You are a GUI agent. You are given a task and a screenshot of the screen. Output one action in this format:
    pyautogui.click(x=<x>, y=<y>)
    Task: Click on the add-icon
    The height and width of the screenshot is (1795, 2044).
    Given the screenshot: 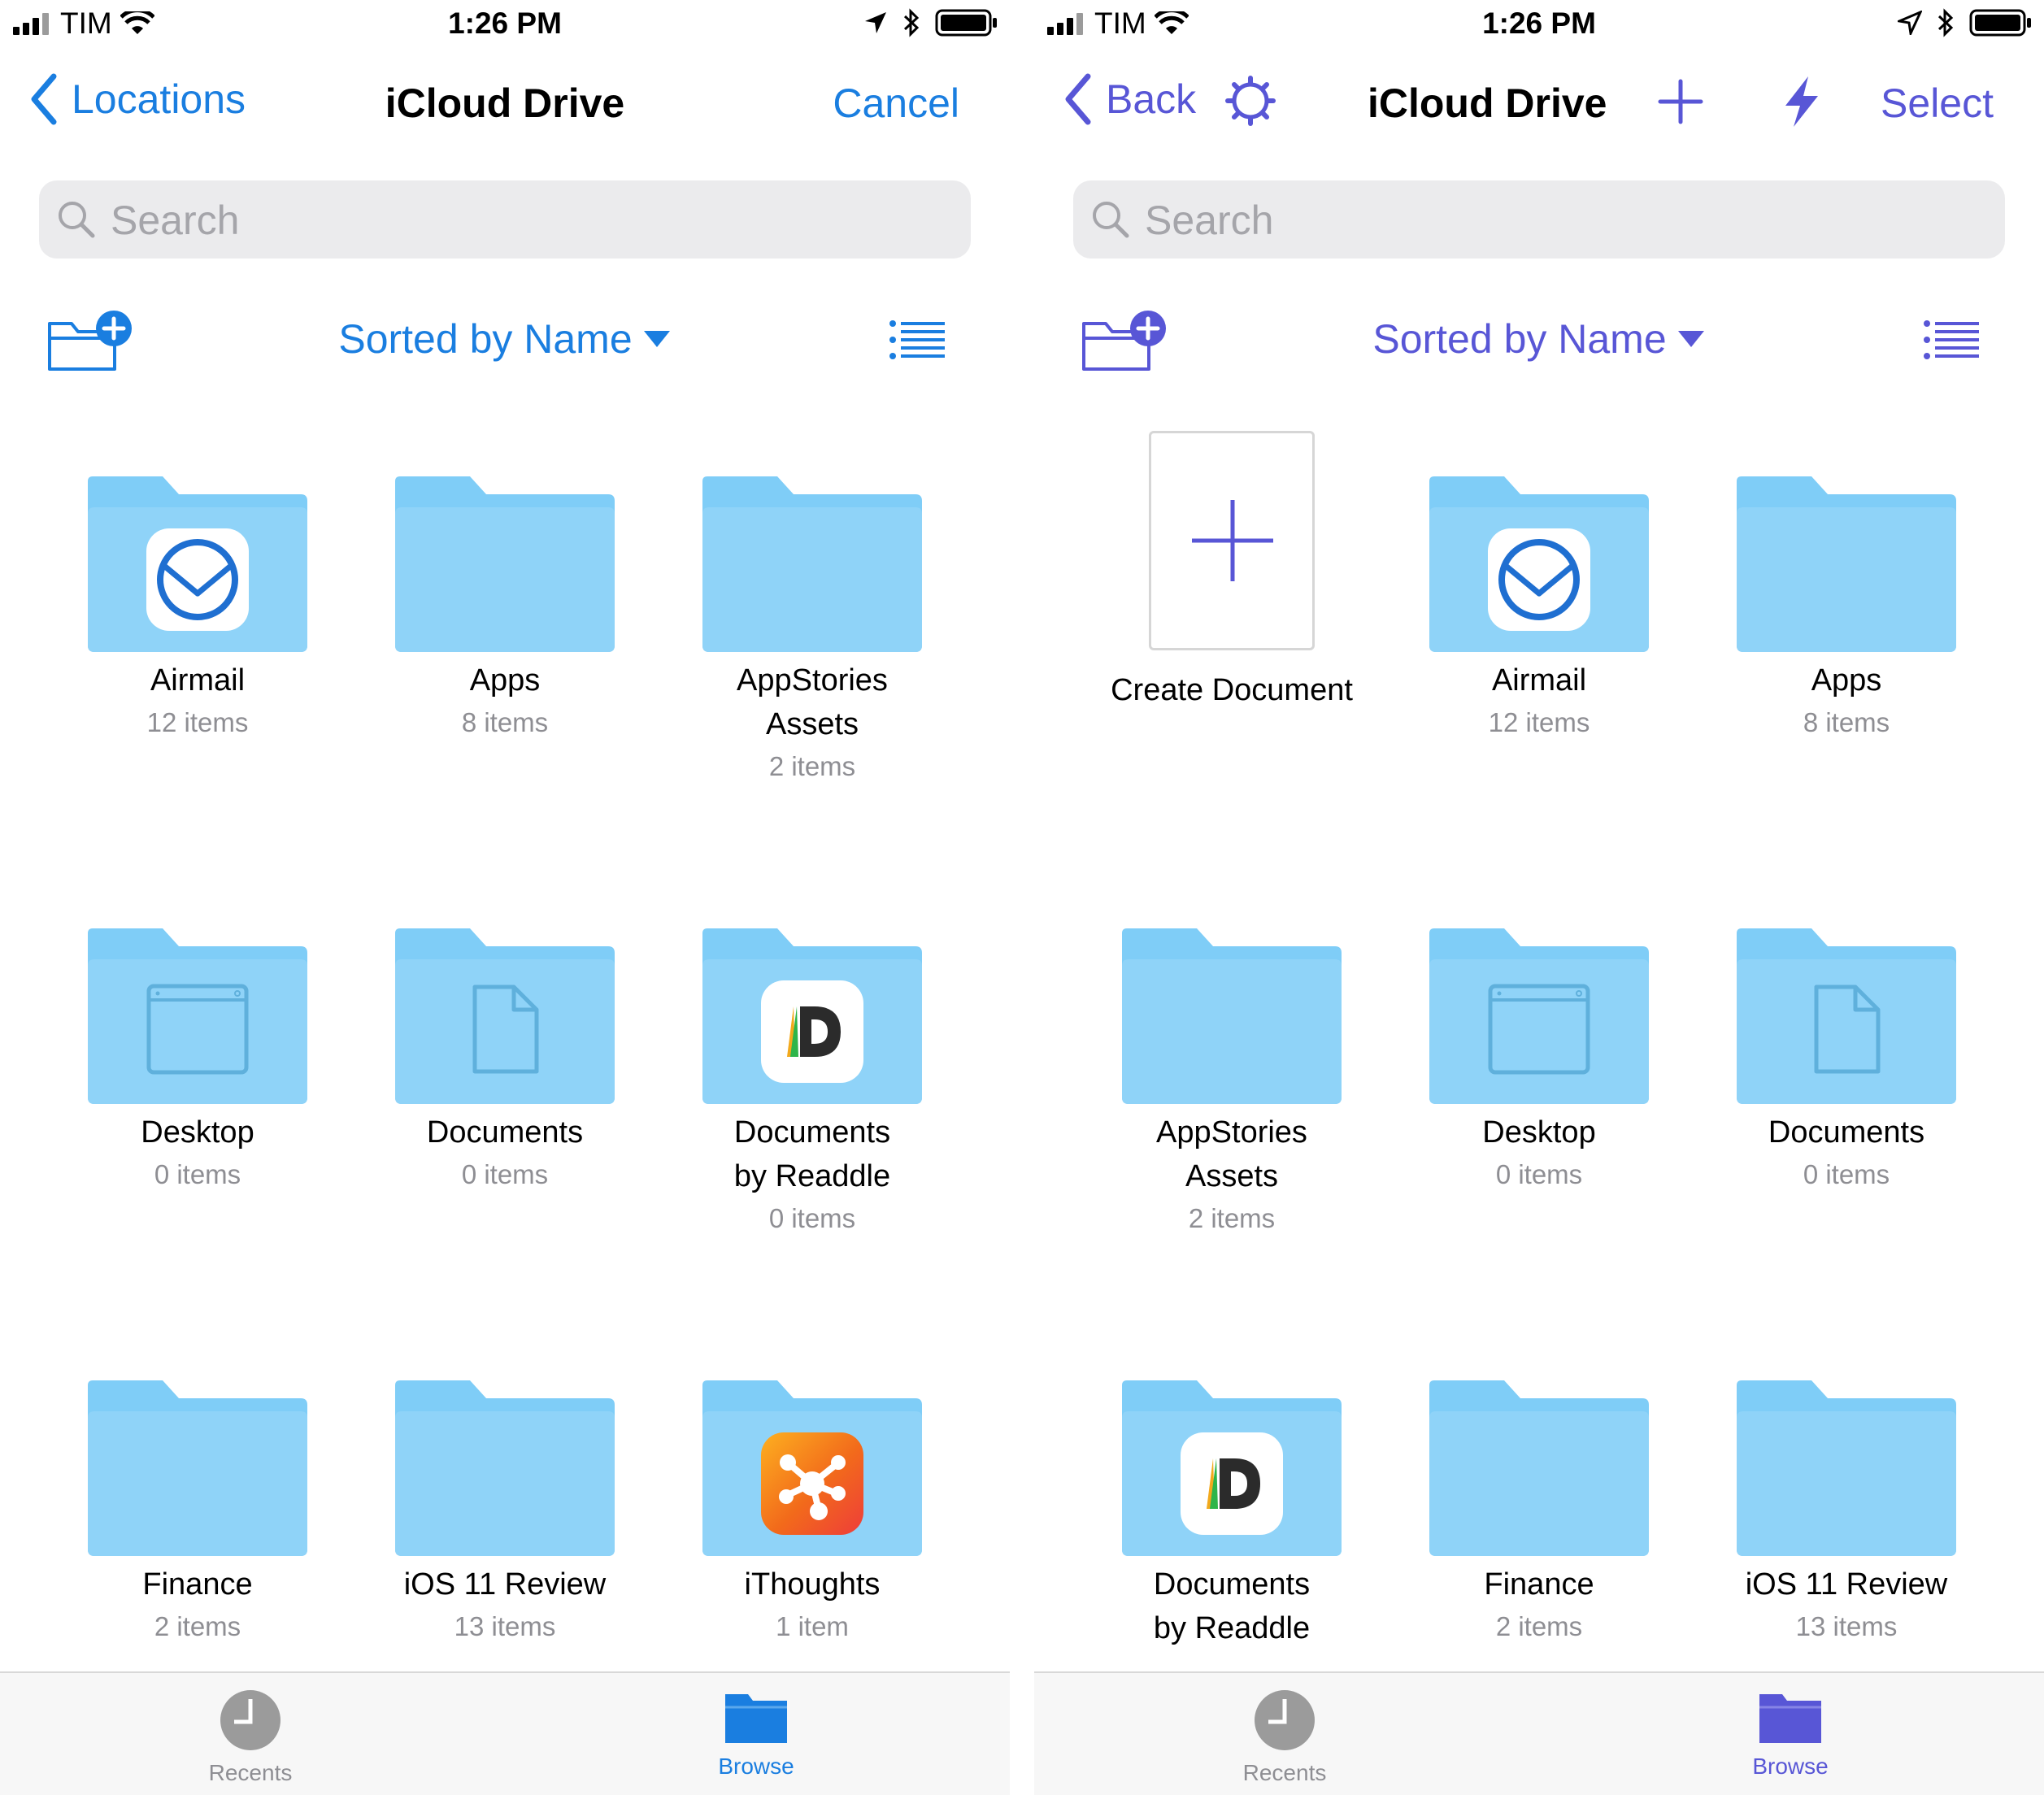 What is the action you would take?
    pyautogui.click(x=1680, y=101)
    